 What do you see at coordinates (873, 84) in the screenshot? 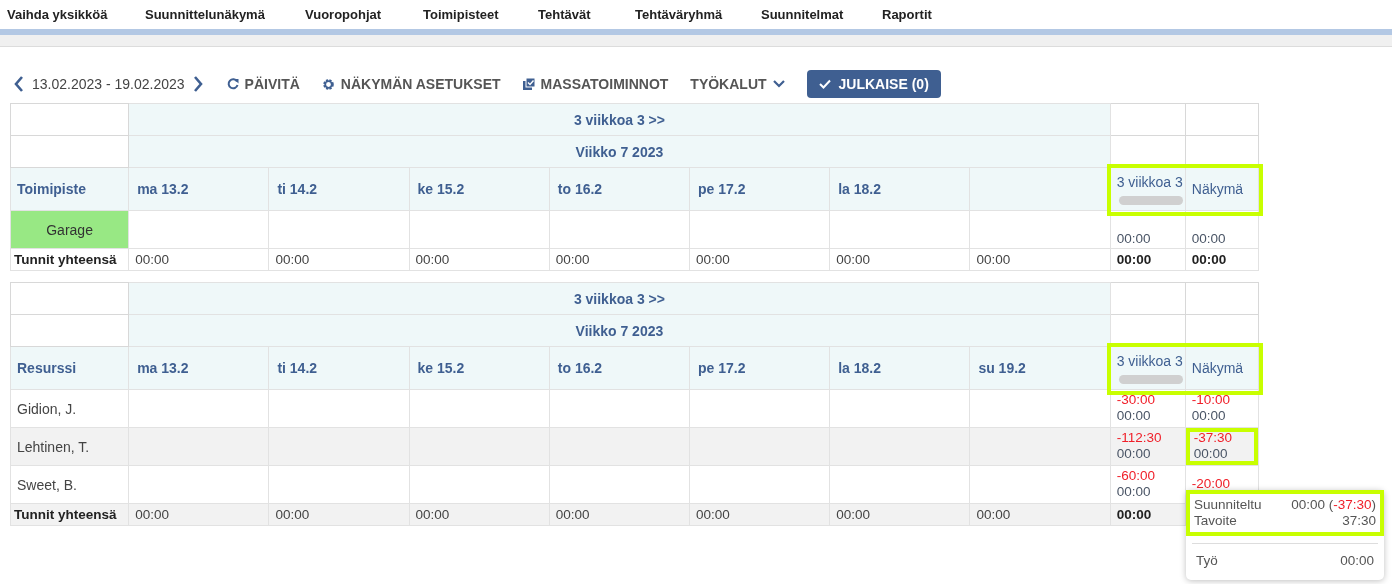
I see `publish-button: JULKAISE (0)` at bounding box center [873, 84].